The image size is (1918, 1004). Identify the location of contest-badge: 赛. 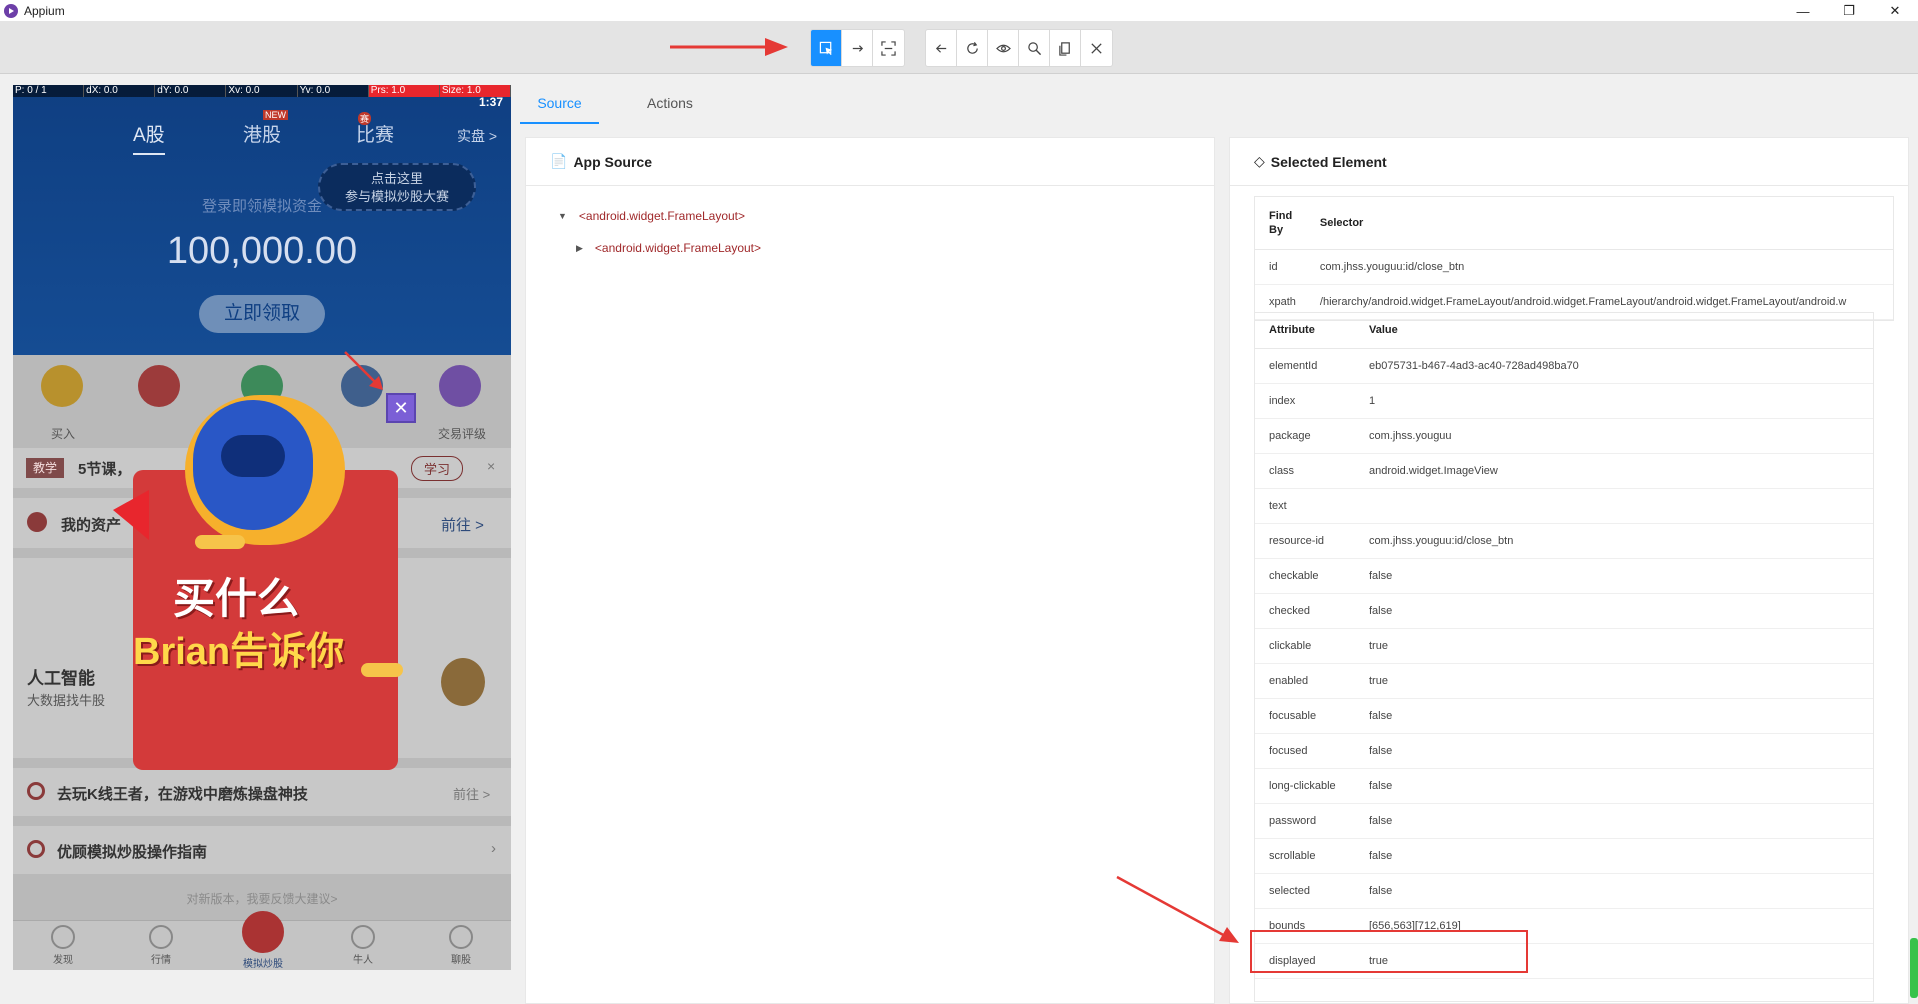
(365, 118).